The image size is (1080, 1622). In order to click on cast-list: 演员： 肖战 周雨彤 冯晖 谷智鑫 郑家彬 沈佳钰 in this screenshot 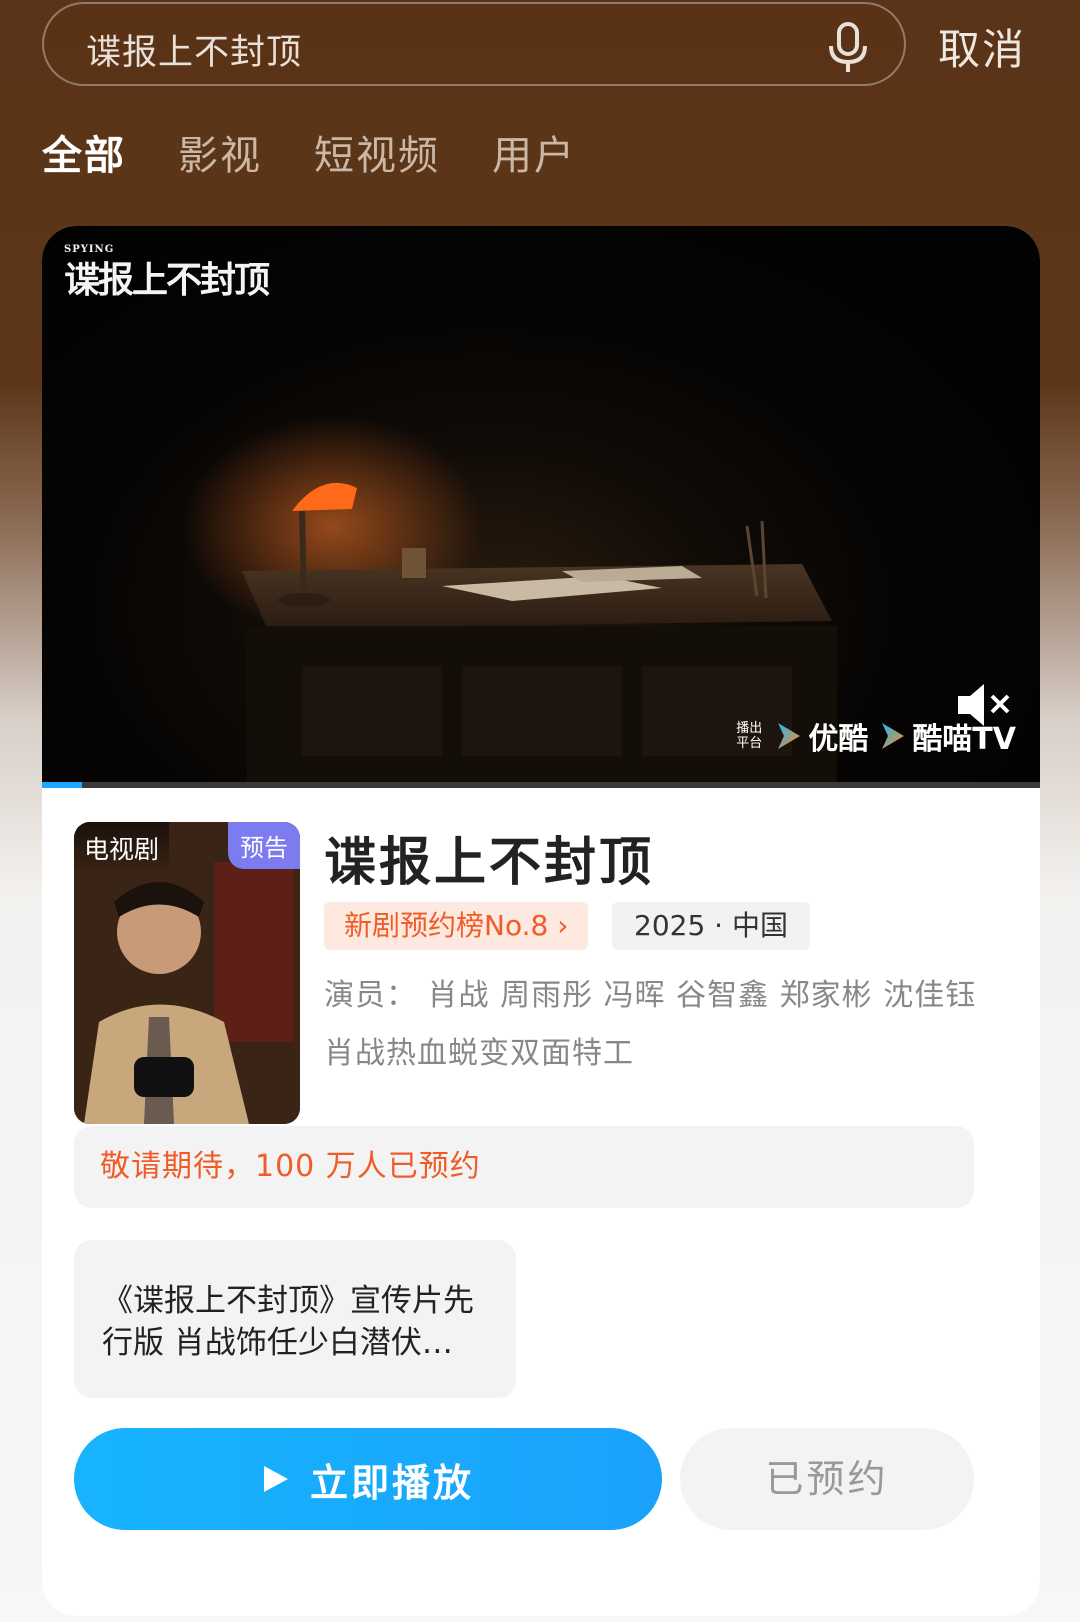, I will do `click(650, 995)`.